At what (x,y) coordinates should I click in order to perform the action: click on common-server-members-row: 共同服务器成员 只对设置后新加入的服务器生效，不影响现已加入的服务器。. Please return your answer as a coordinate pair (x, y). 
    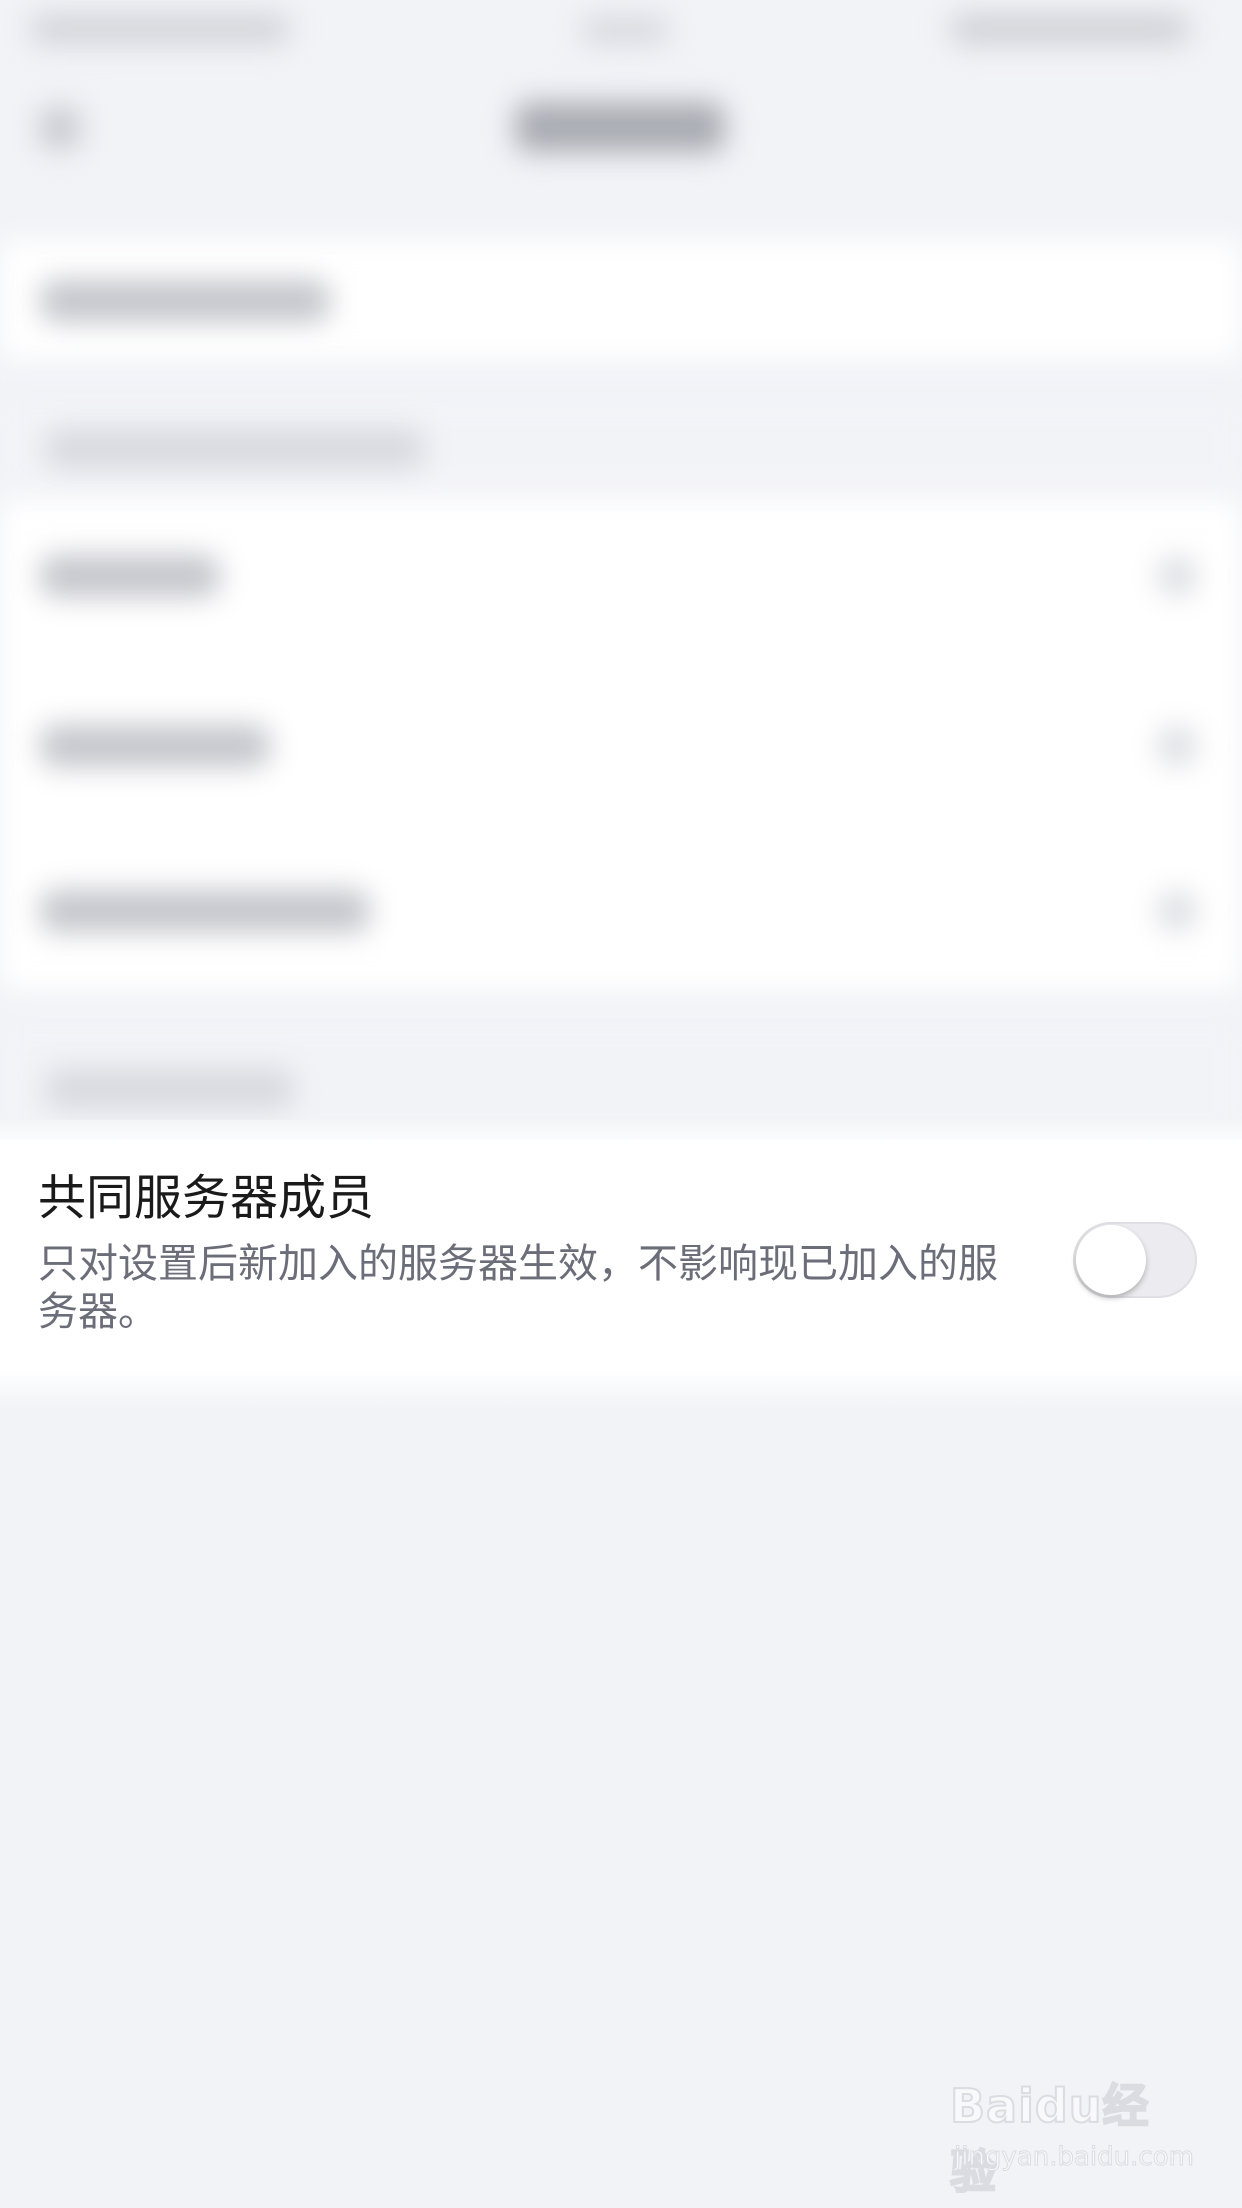
    Looking at the image, I should click on (621, 1260).